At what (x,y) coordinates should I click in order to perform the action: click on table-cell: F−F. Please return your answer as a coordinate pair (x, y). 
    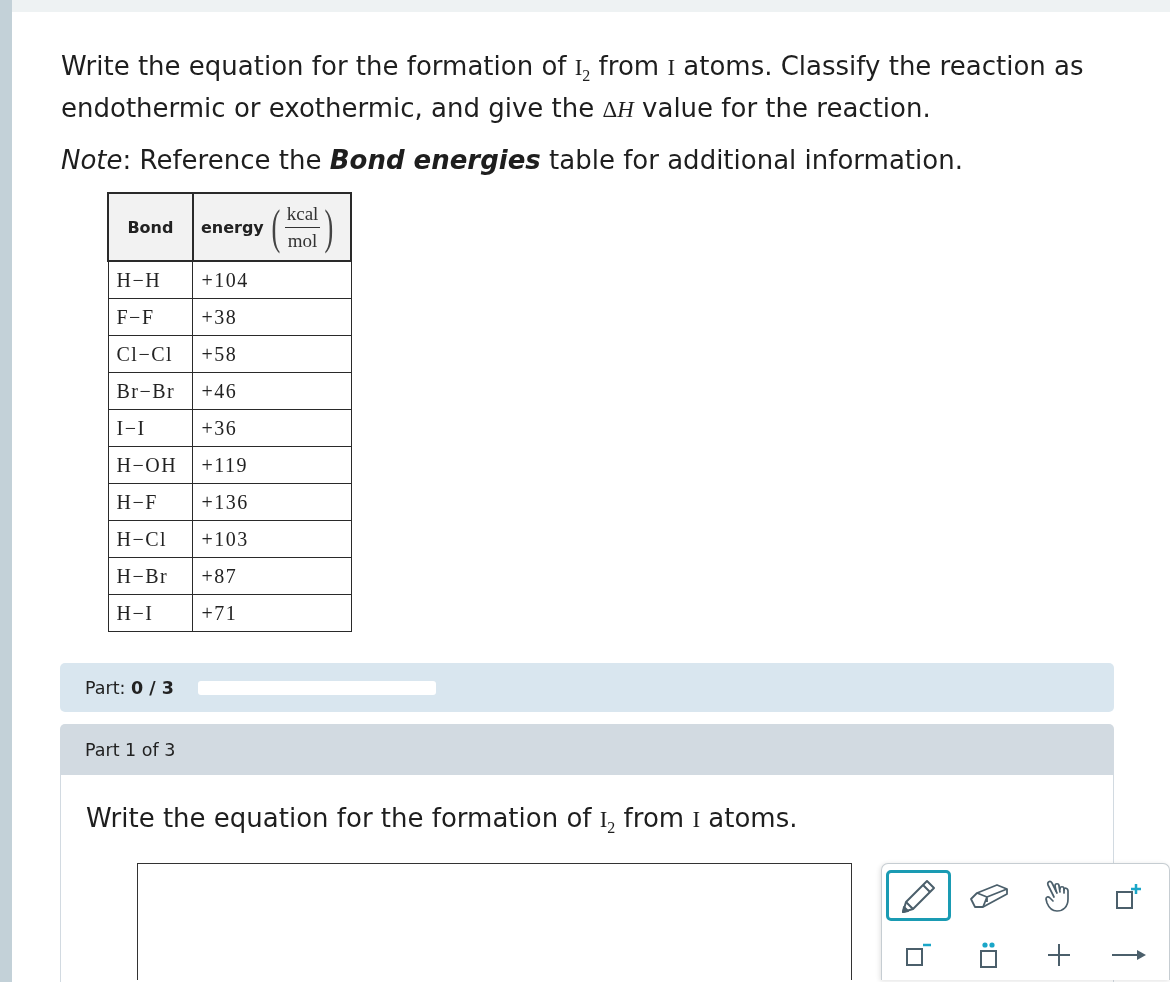
    Looking at the image, I should click on (150, 317).